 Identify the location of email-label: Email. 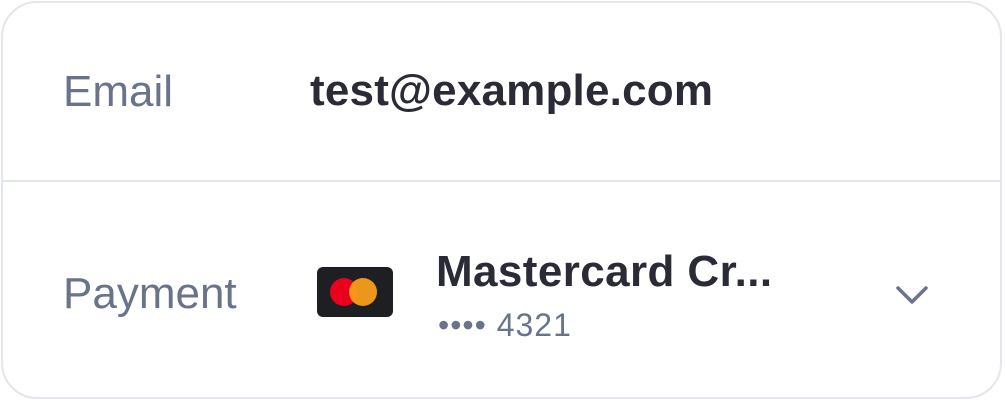
(118, 91).